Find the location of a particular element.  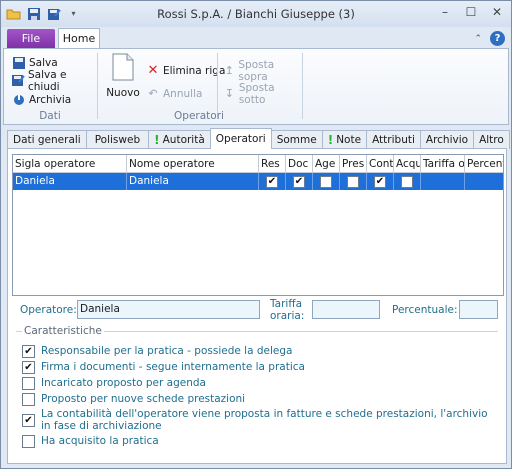

tab-operatori: Operatori is located at coordinates (240, 138).